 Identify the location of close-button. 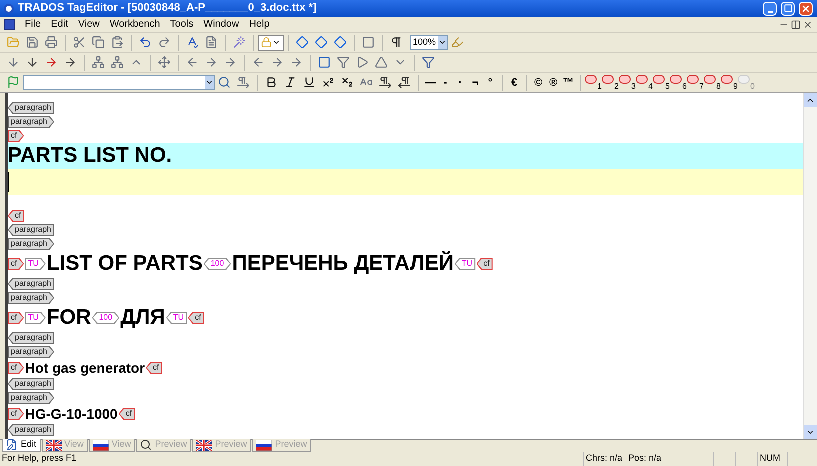
(806, 9).